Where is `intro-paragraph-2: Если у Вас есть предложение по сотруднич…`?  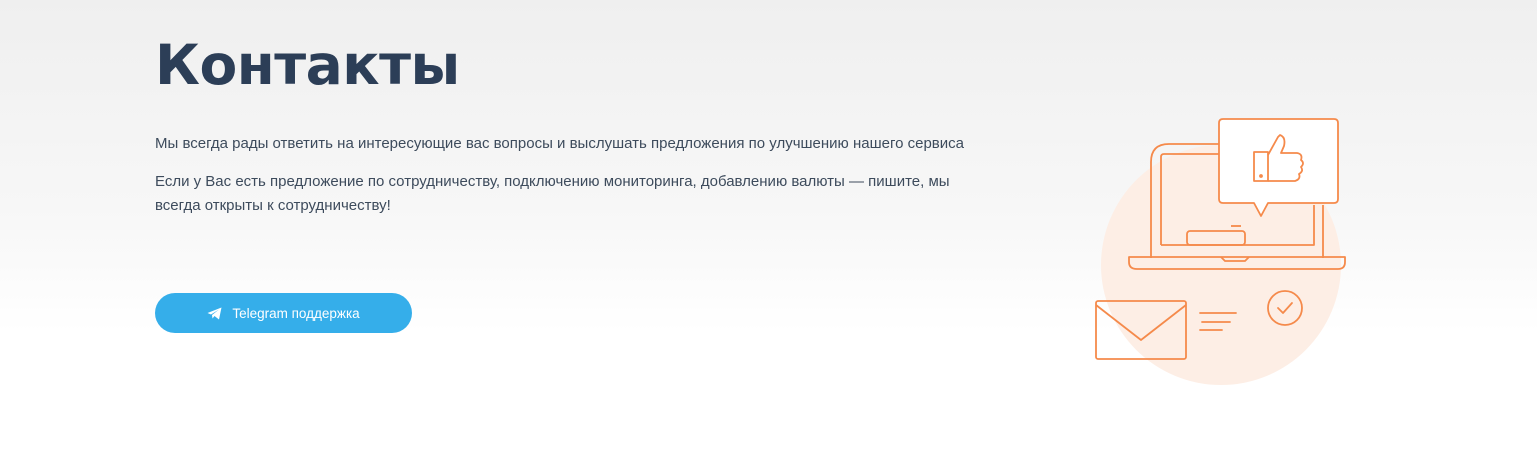 intro-paragraph-2: Если у Вас есть предложение по сотруднич… is located at coordinates (552, 193).